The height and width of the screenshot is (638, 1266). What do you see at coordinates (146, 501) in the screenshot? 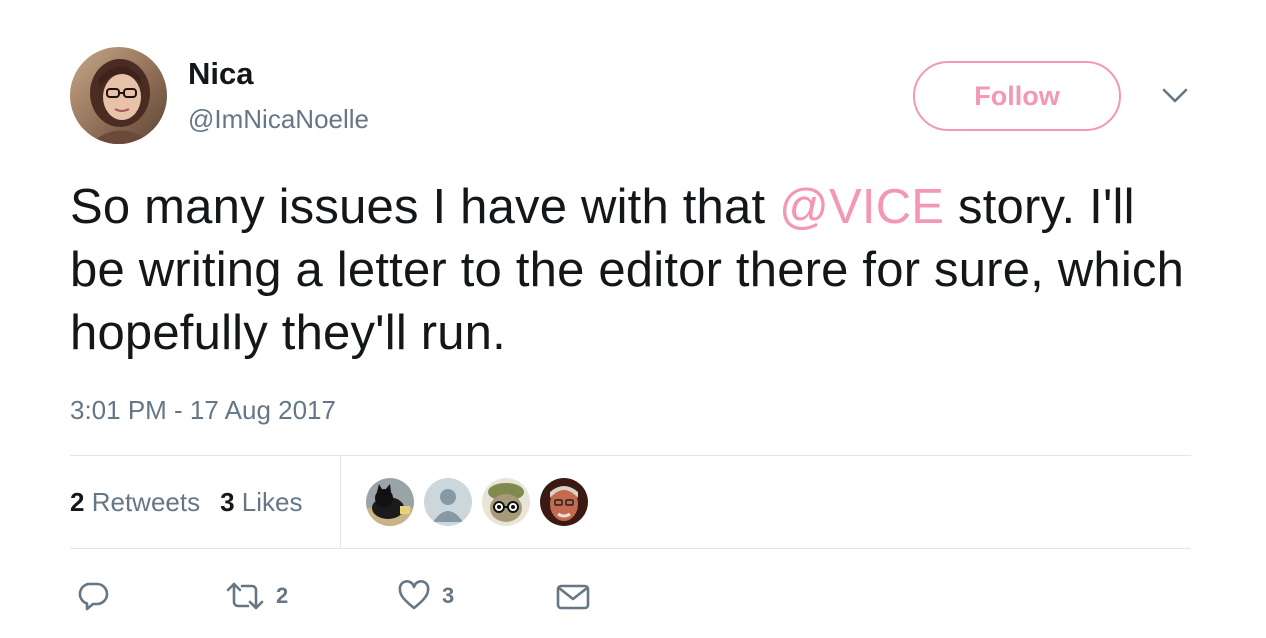
I see `retweets-label: Retweets` at bounding box center [146, 501].